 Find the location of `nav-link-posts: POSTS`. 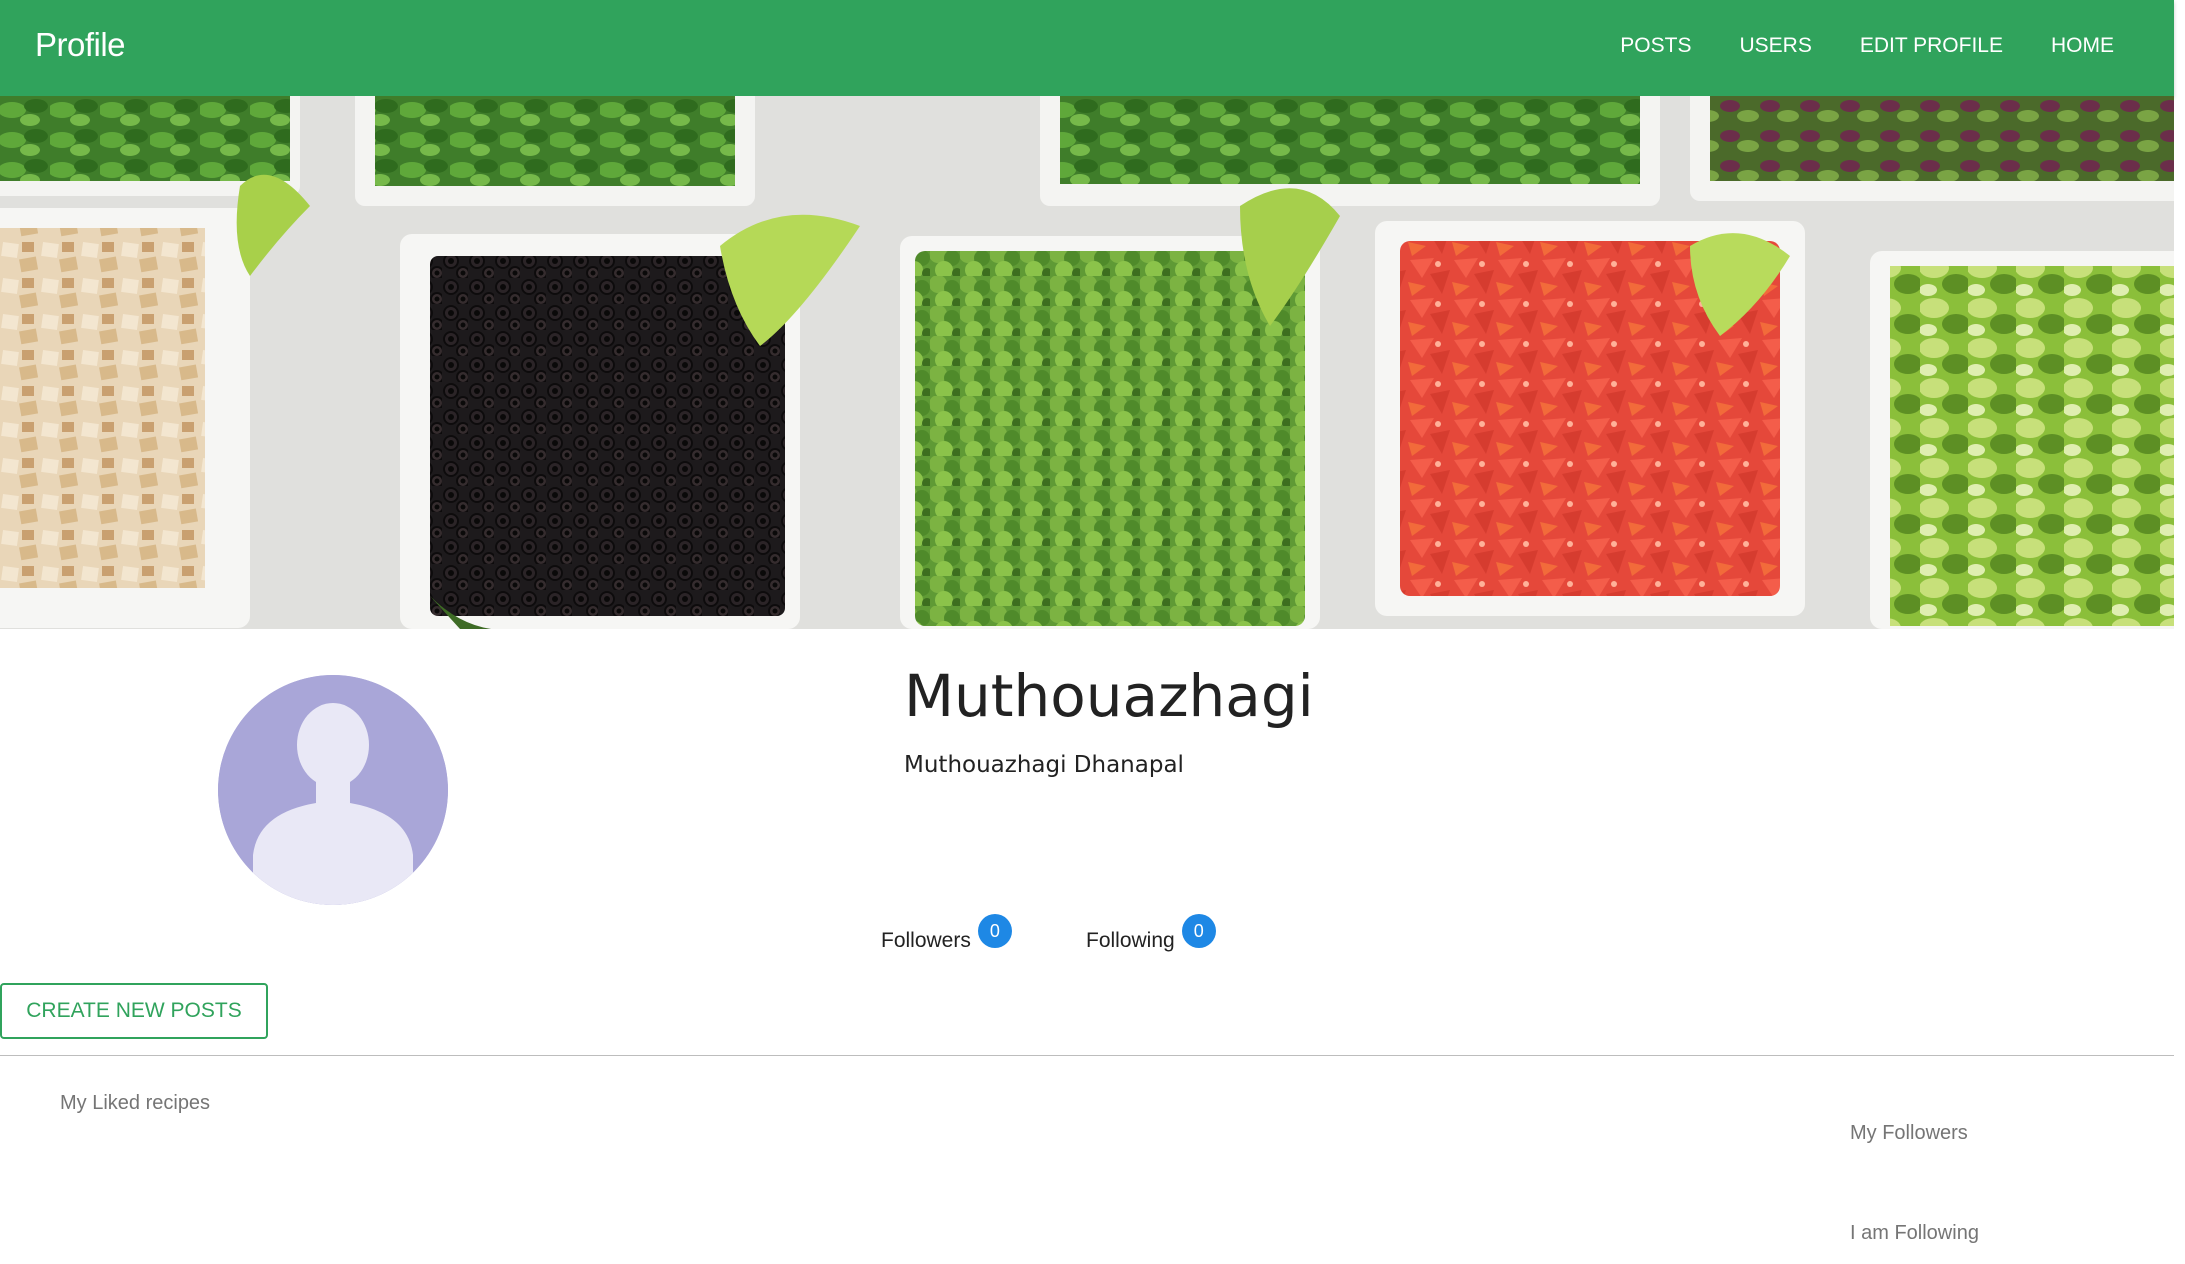

nav-link-posts: POSTS is located at coordinates (1655, 46).